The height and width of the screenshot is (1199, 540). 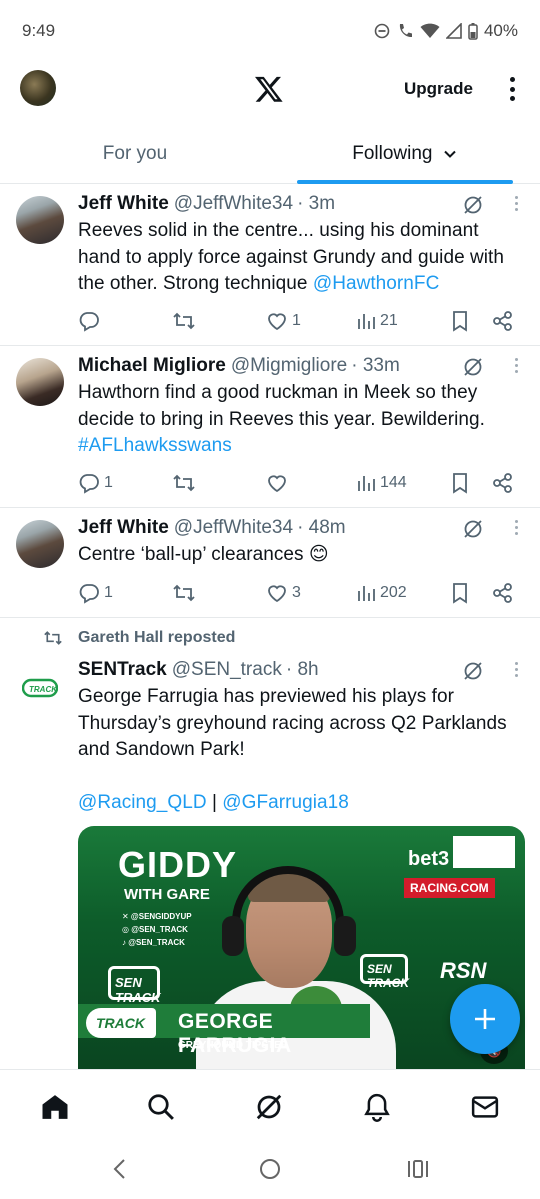 I want to click on racing-qld-logo, so click(x=484, y=852).